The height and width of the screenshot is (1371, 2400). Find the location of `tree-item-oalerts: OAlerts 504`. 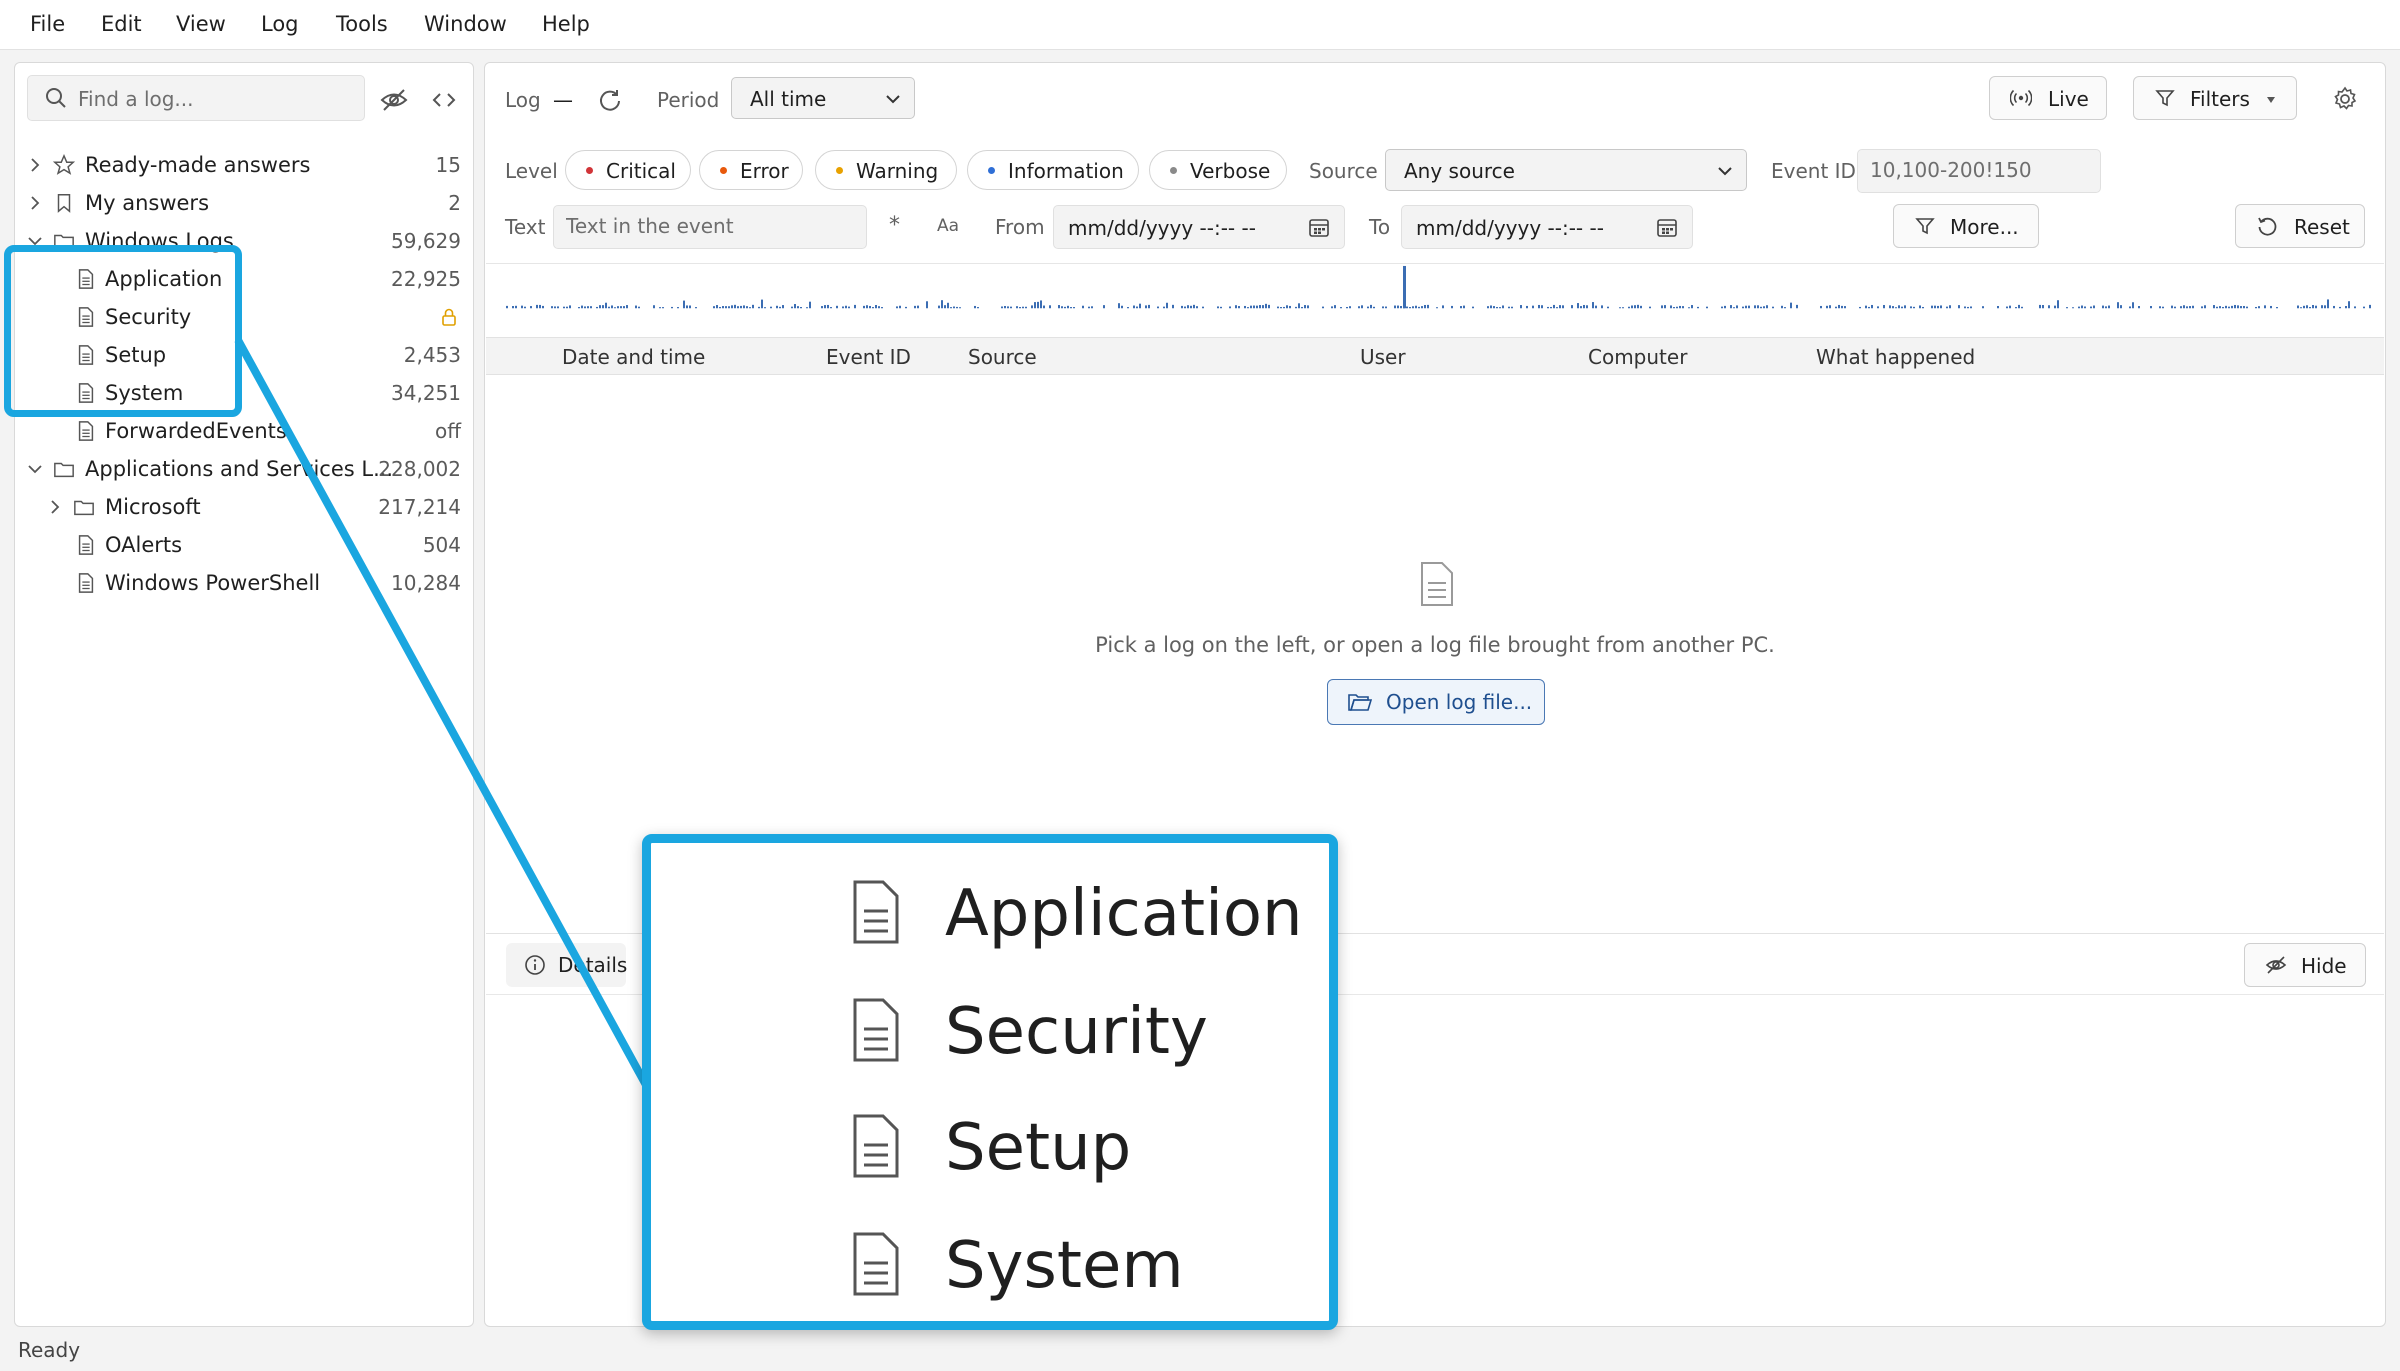

tree-item-oalerts: OAlerts 504 is located at coordinates (244, 545).